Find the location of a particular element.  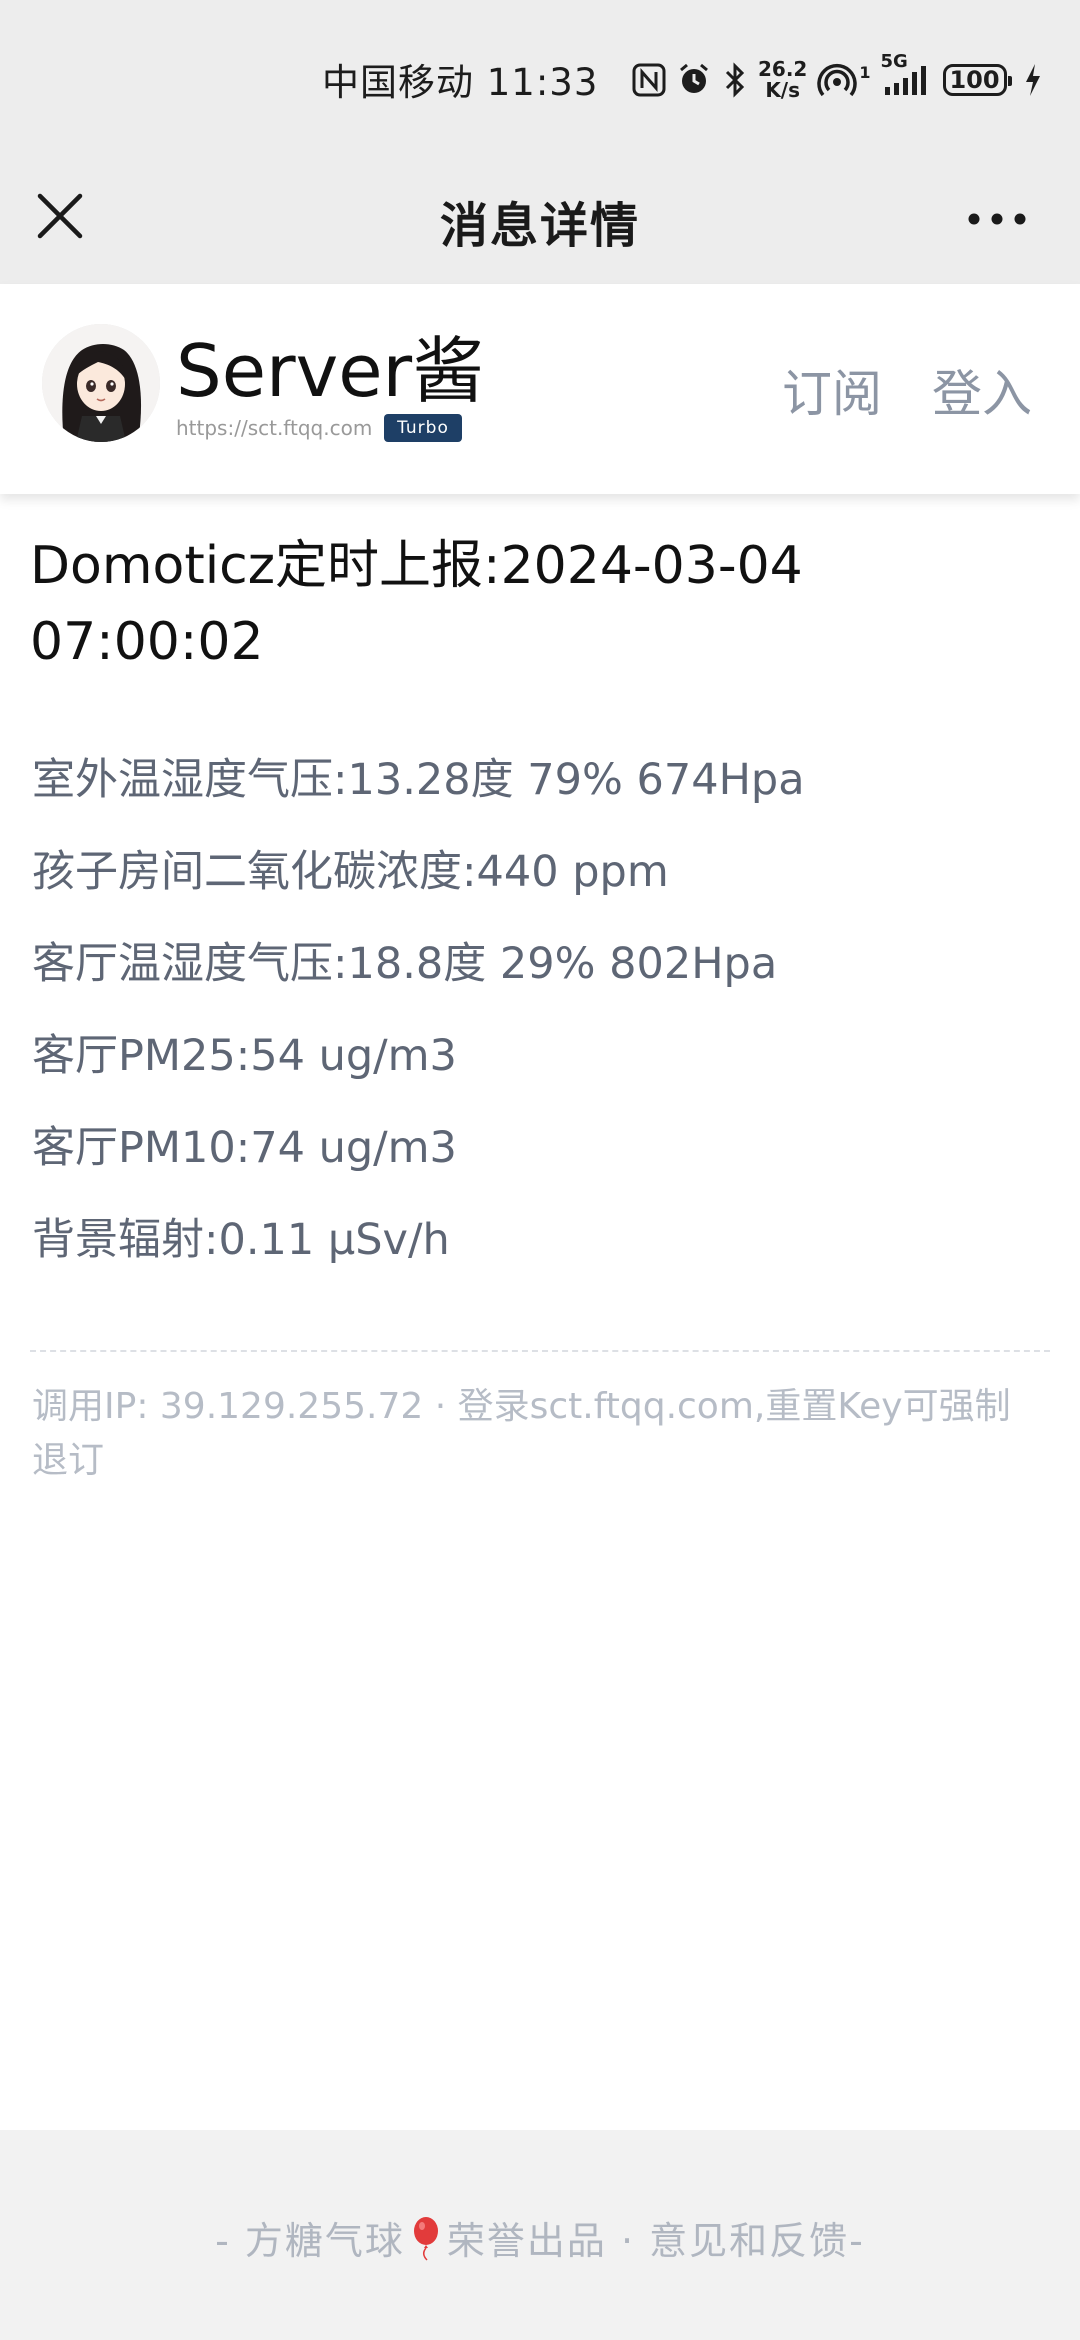

anime-girl-avatar-icon is located at coordinates (101, 383).